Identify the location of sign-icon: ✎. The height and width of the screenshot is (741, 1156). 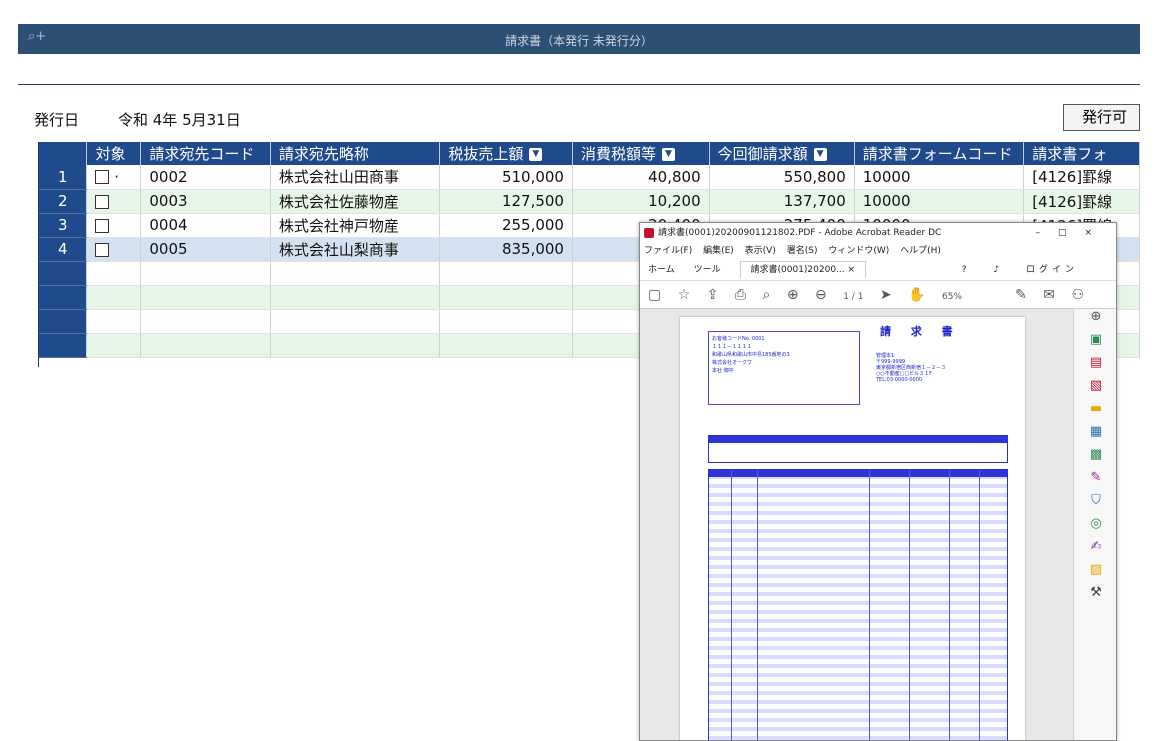
(1021, 295).